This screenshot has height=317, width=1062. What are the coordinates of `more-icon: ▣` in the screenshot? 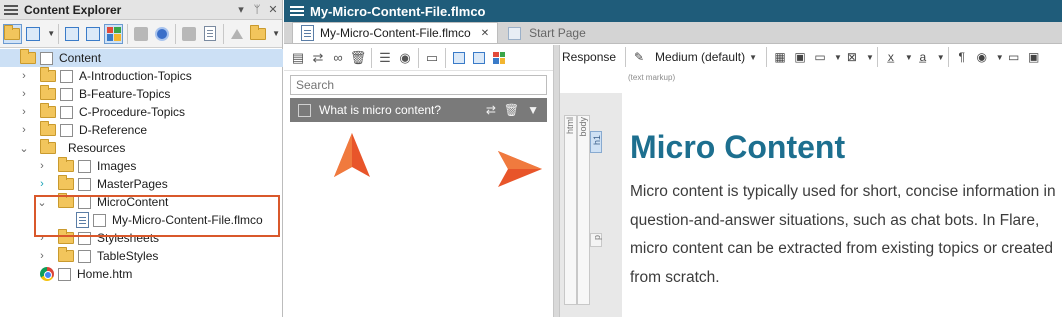 It's located at (1034, 57).